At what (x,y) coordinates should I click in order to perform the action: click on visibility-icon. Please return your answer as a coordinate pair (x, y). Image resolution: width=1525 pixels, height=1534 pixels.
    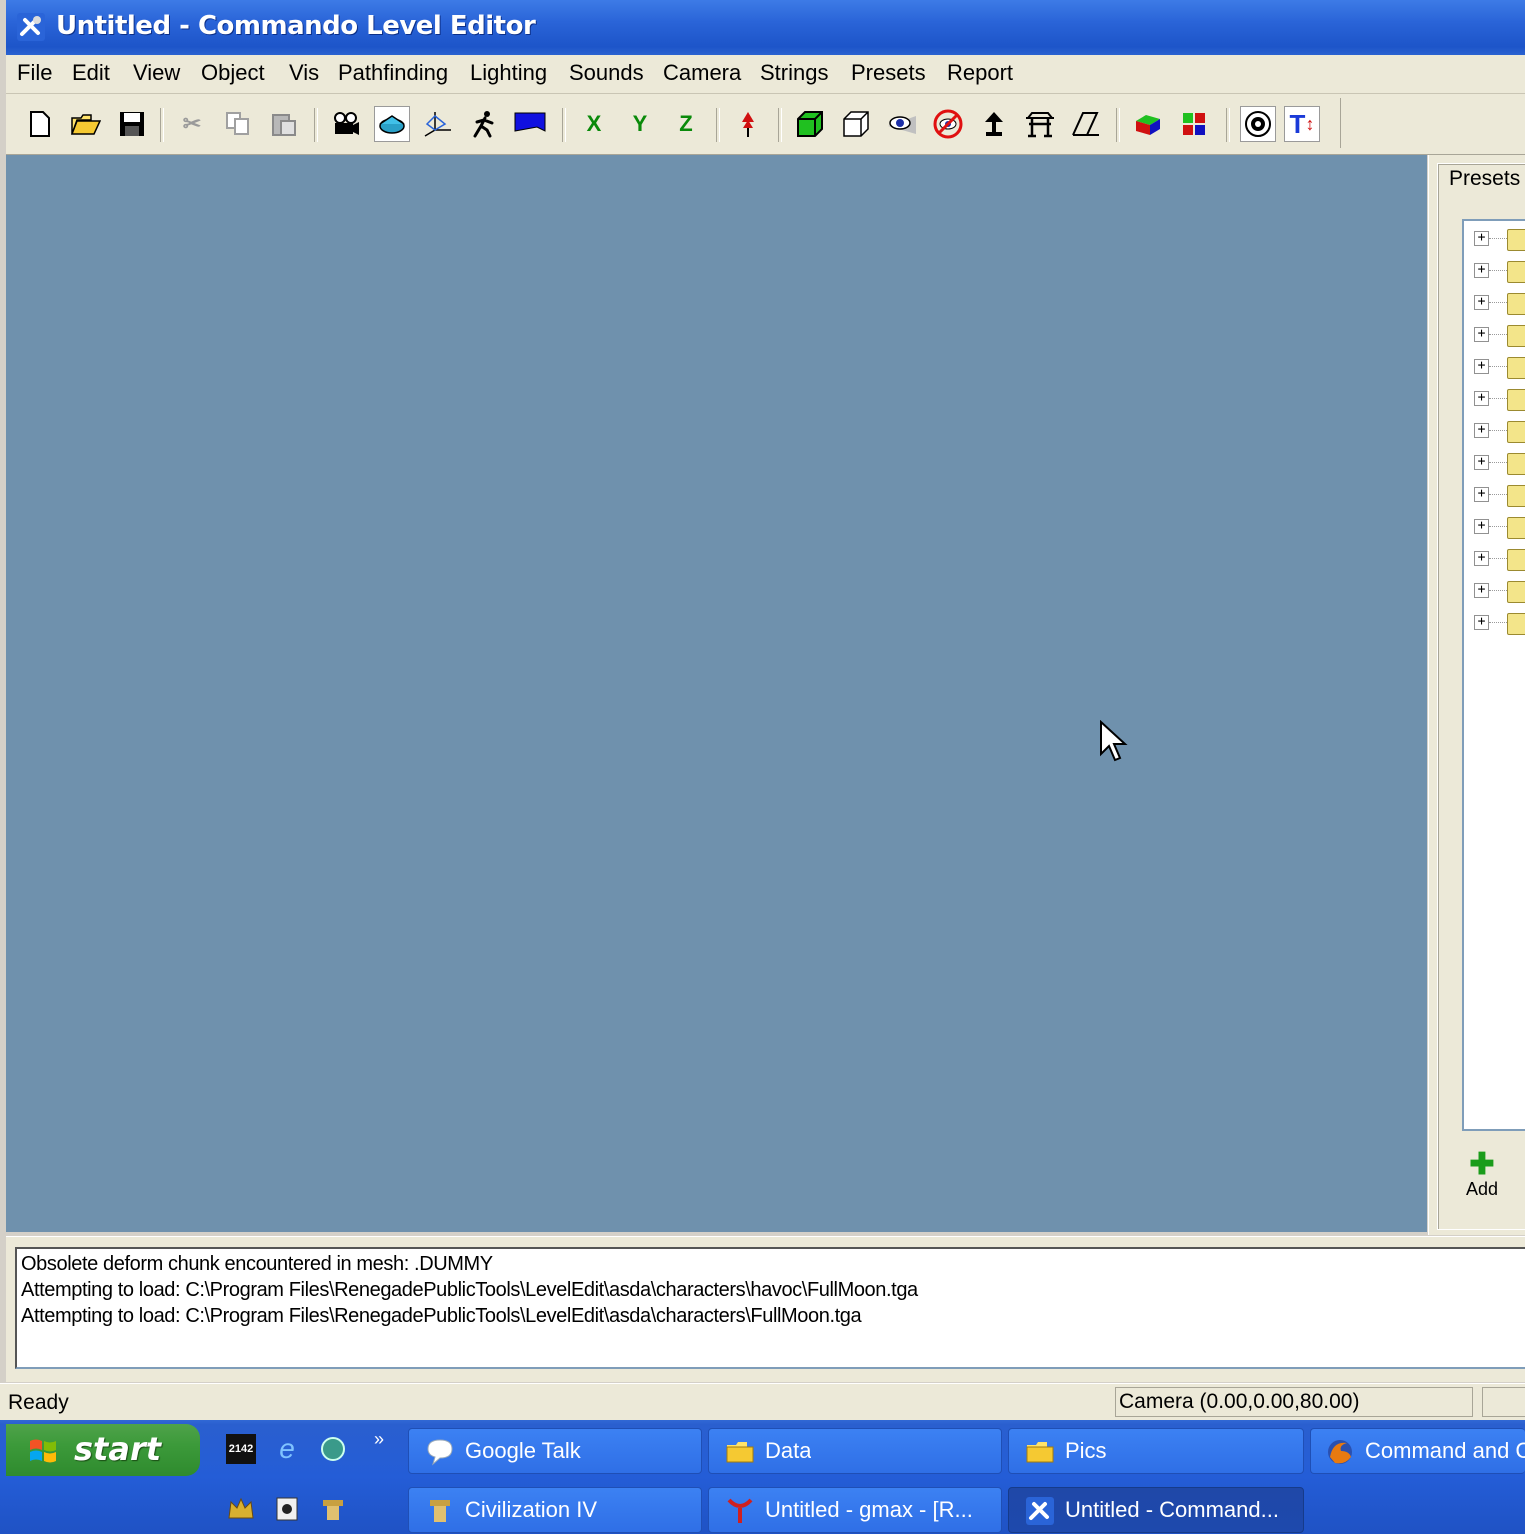
    Looking at the image, I should click on (1258, 124).